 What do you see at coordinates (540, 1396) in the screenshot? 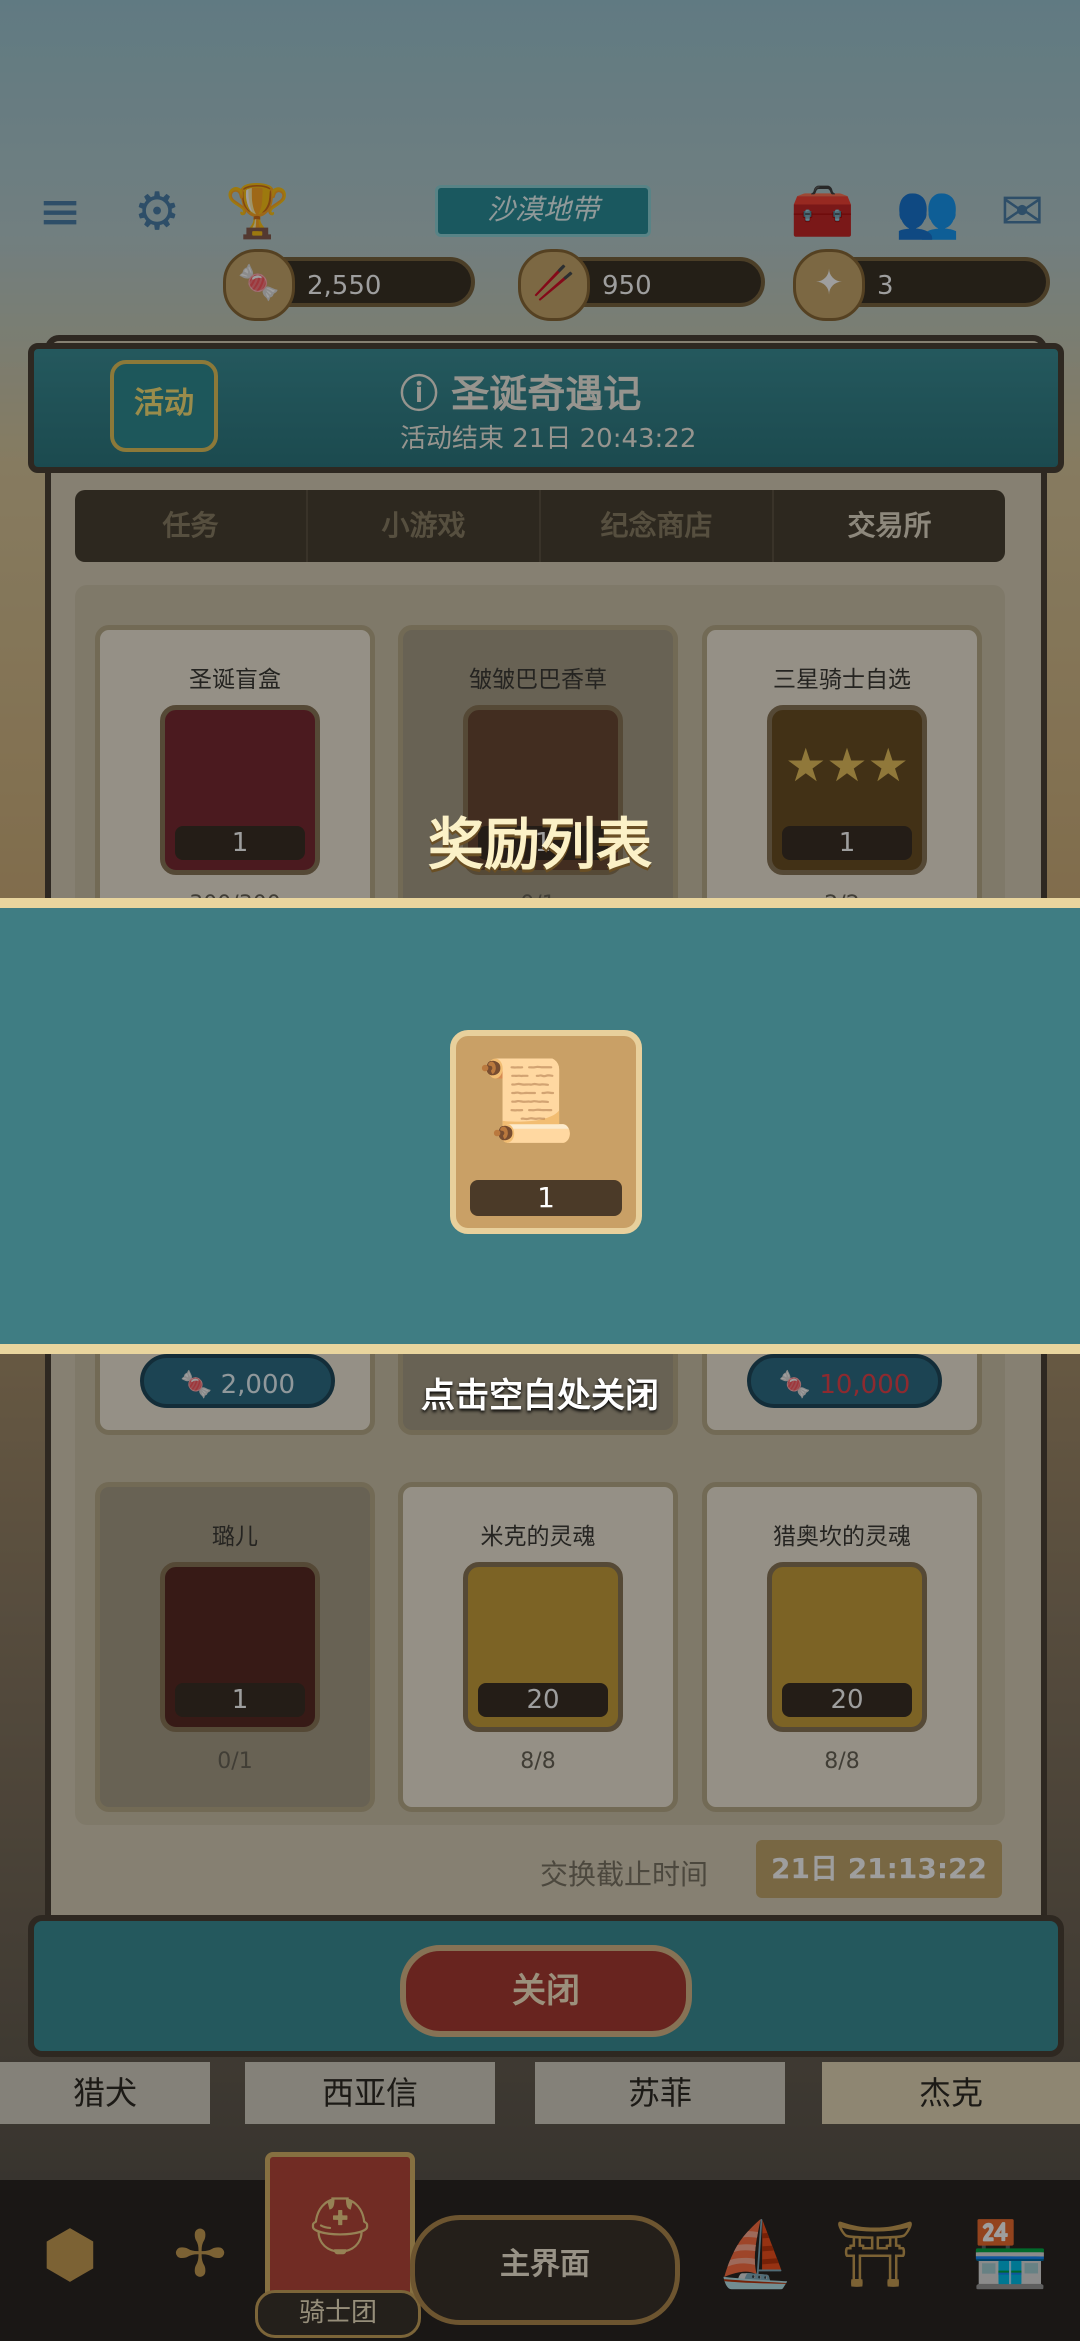
I see `close-hint: 点击空白处关闭` at bounding box center [540, 1396].